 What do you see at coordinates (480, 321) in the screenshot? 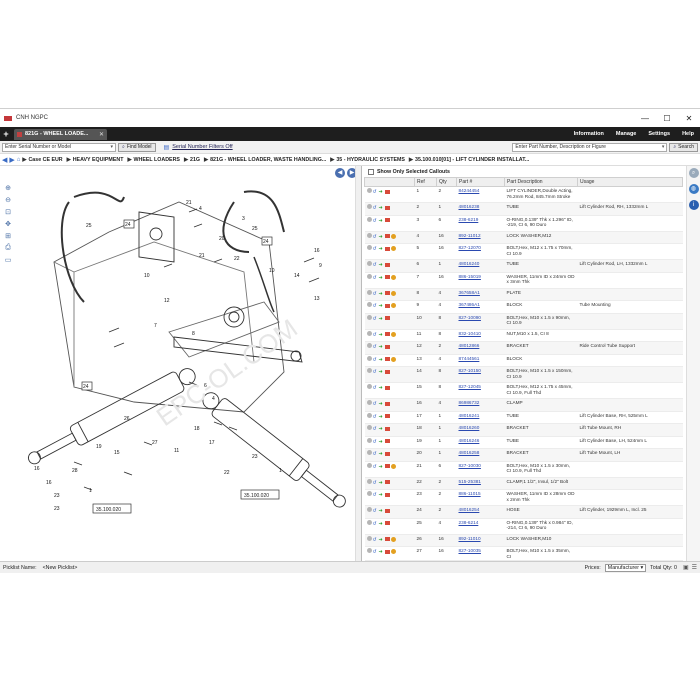
I see `cell-part-link: 827-10090` at bounding box center [480, 321].